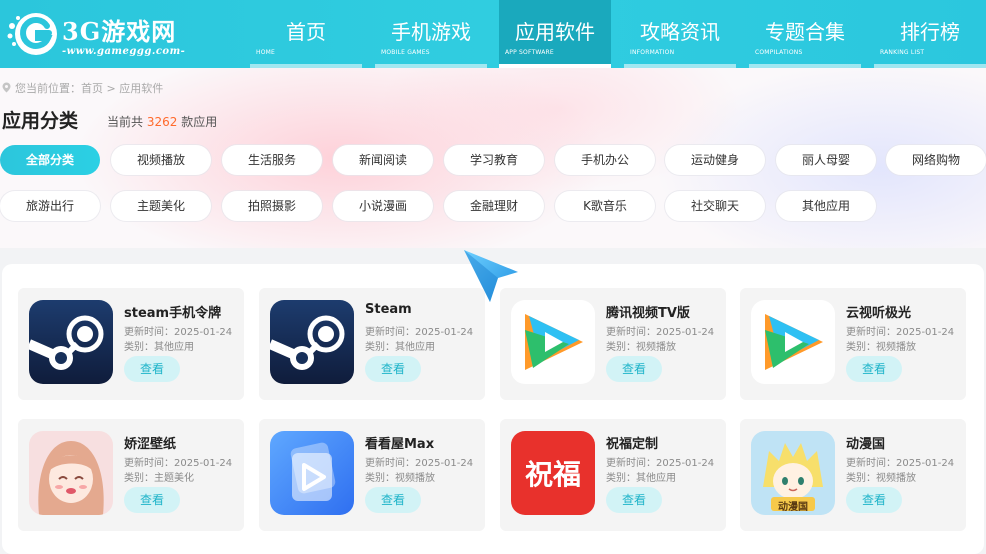  I want to click on nav-label: 排行榜, so click(930, 32).